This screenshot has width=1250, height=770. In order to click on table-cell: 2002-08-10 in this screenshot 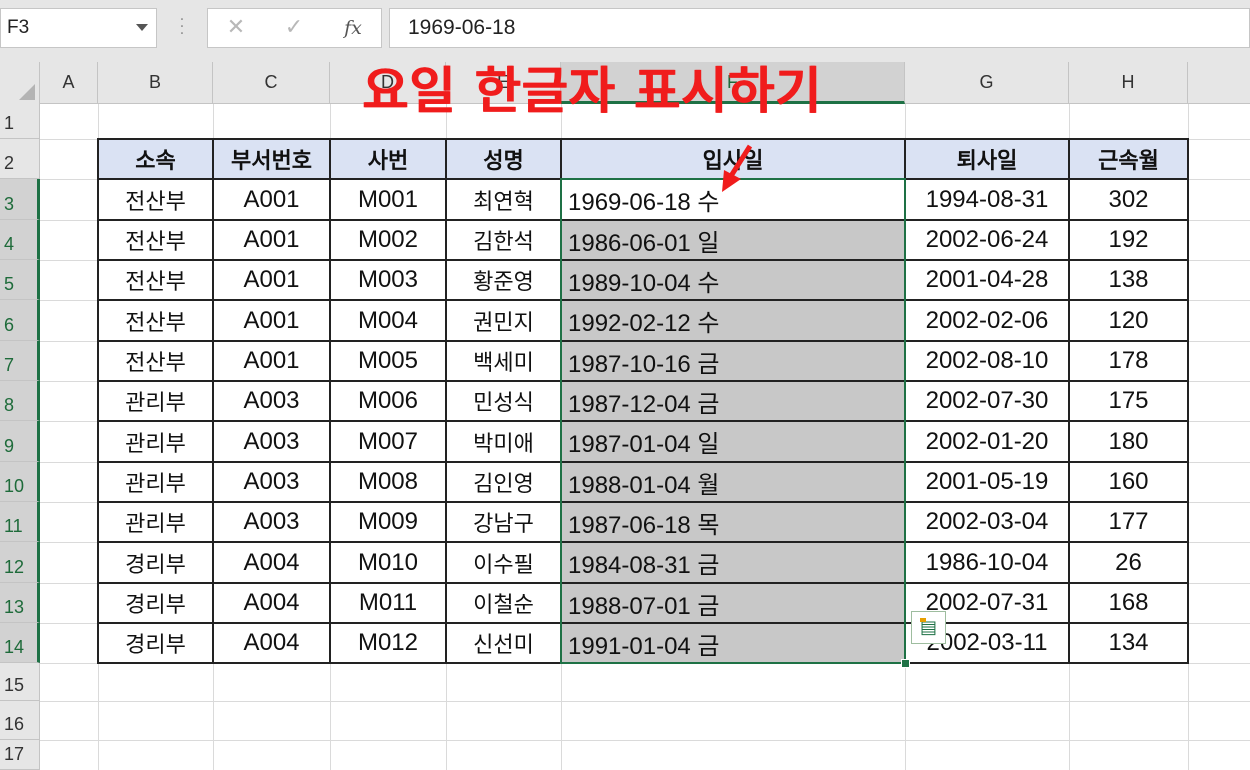, I will do `click(987, 361)`.